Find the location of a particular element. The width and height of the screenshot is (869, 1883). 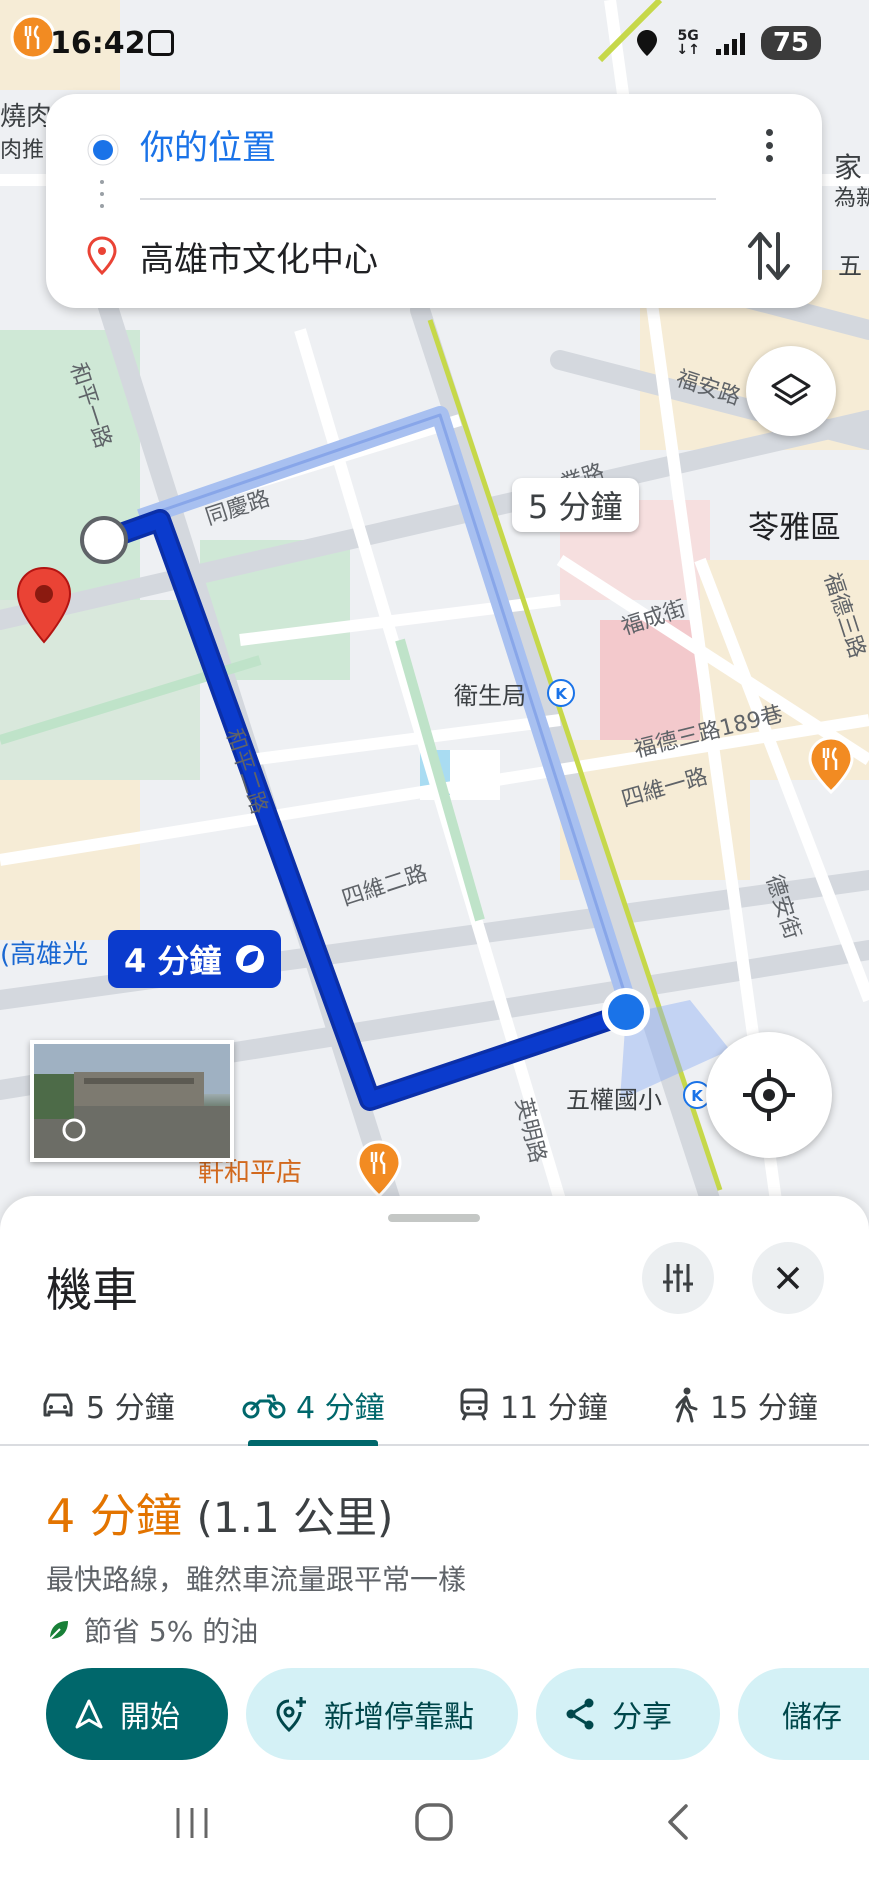

origin-dot-icon is located at coordinates (103, 150).